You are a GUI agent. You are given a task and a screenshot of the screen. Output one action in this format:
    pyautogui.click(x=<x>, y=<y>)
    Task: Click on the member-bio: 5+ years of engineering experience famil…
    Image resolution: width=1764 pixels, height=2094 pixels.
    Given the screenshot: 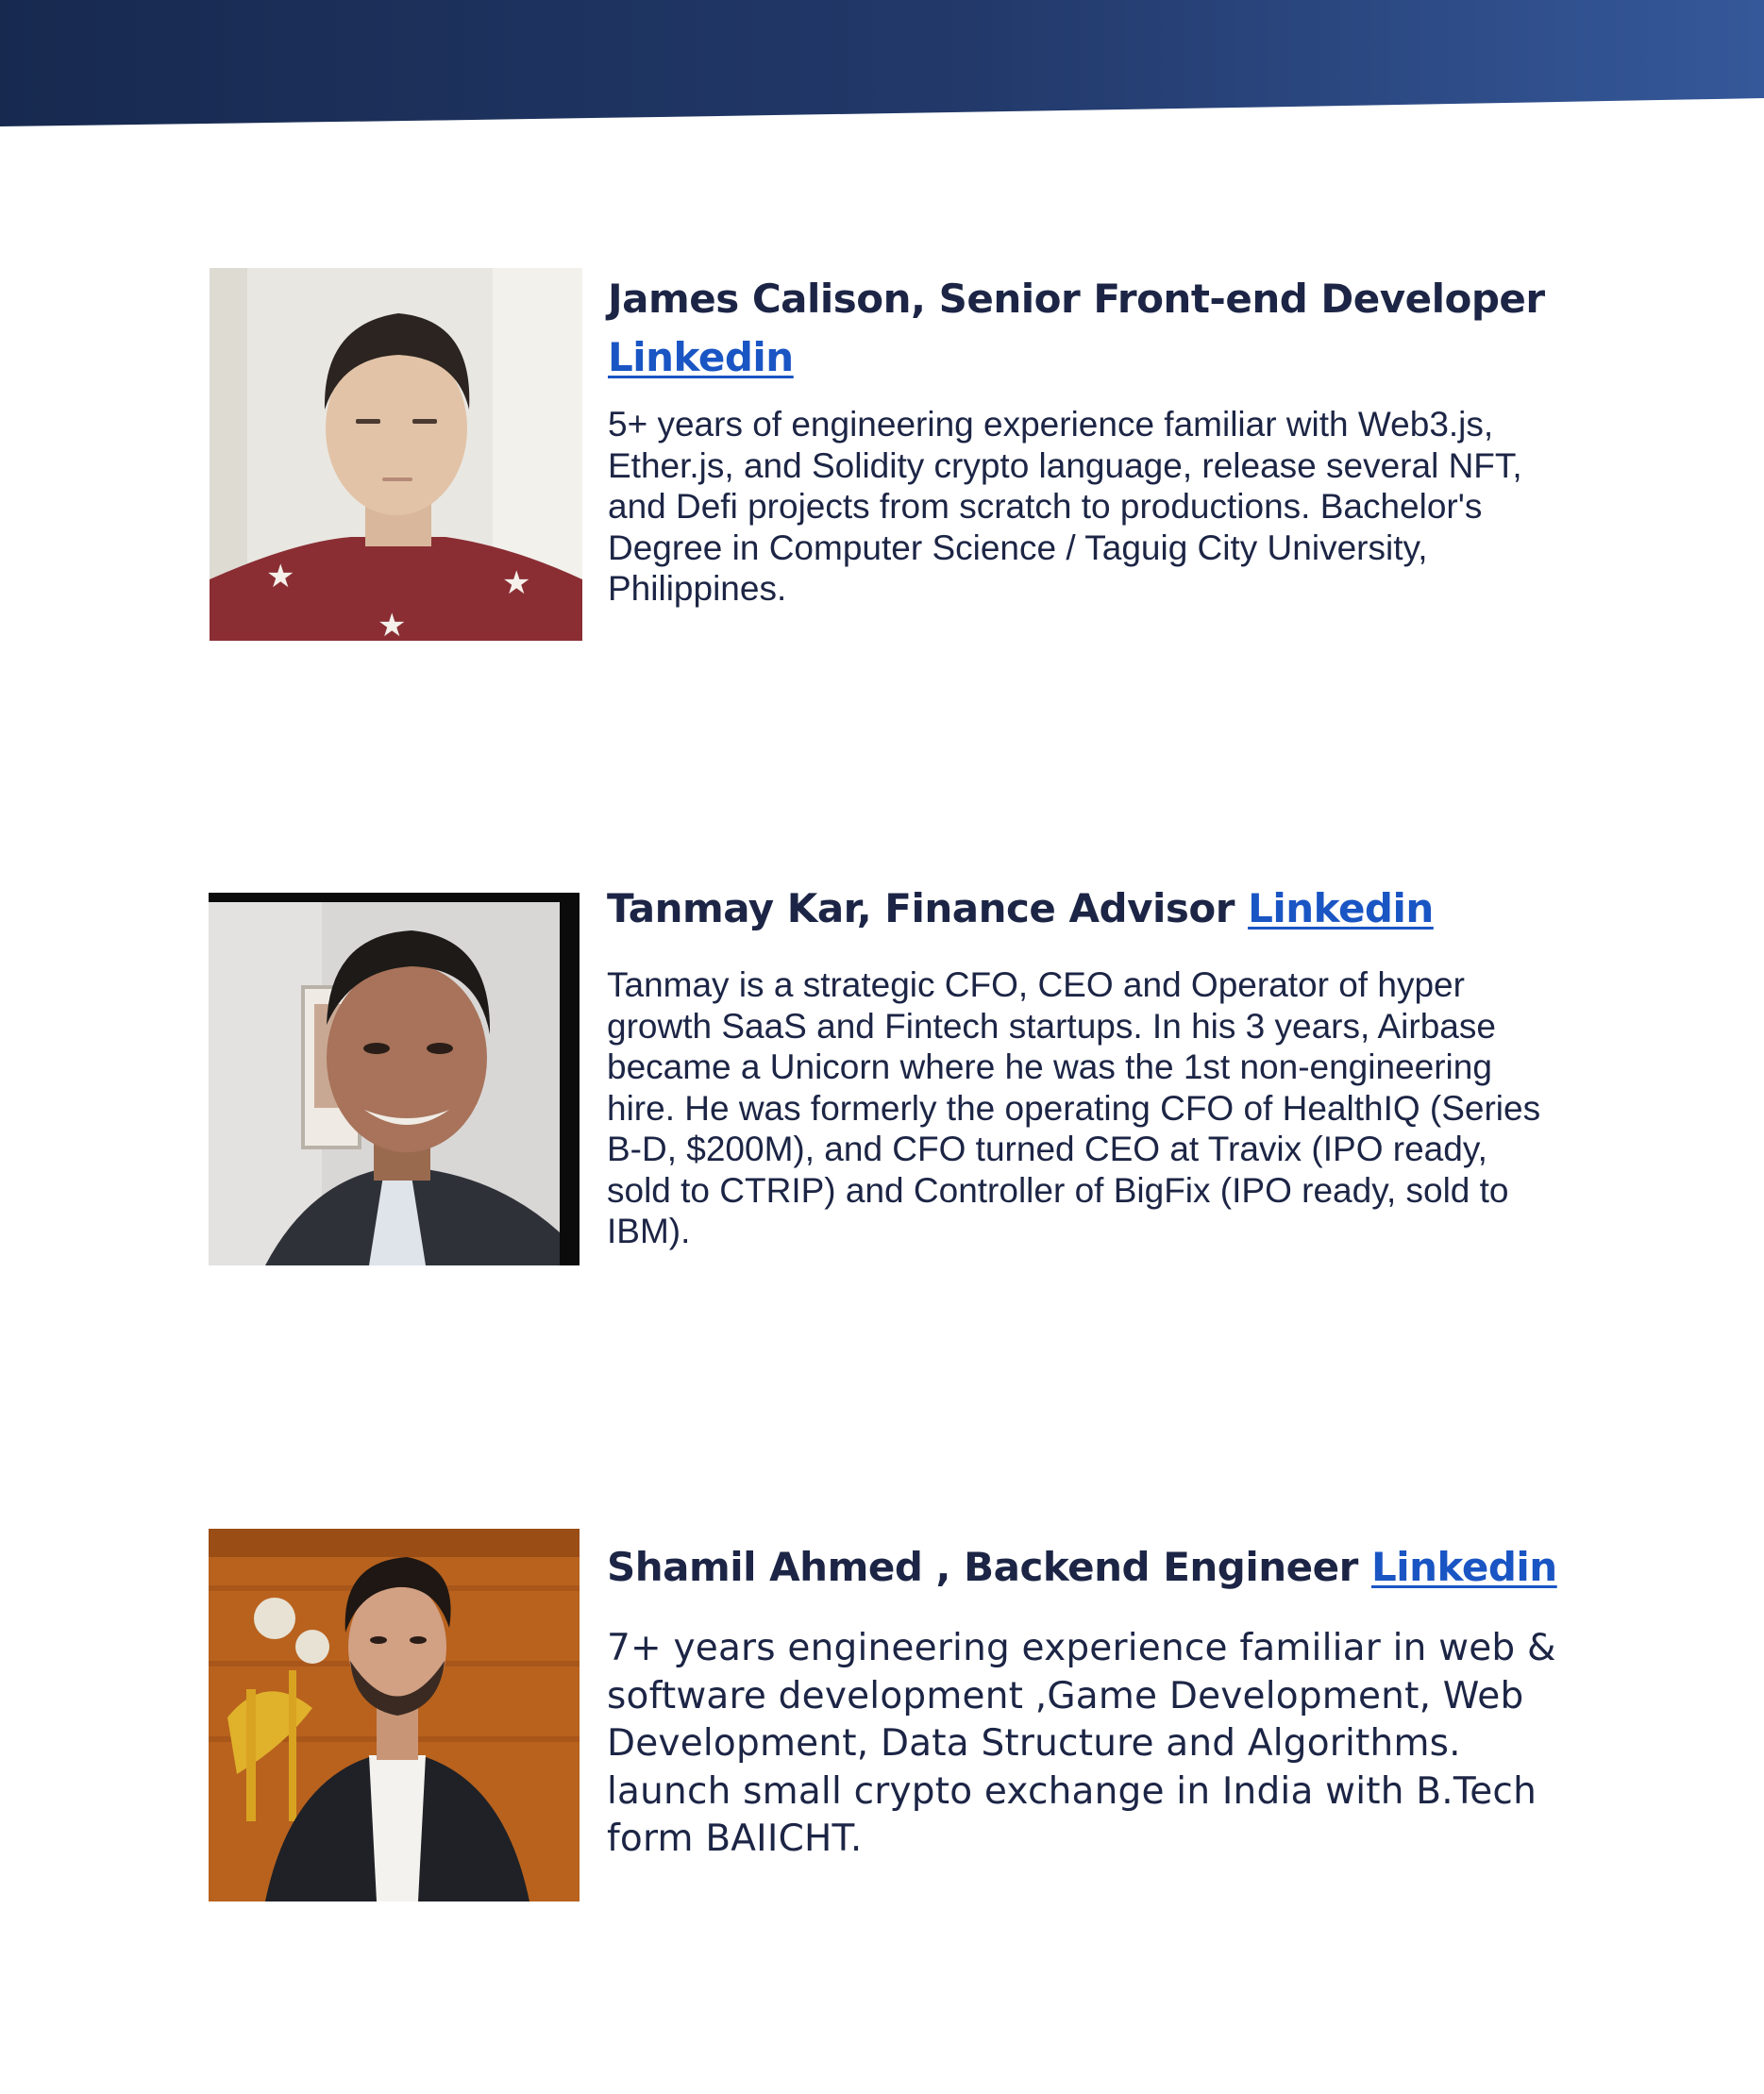 What is the action you would take?
    pyautogui.click(x=1065, y=506)
    